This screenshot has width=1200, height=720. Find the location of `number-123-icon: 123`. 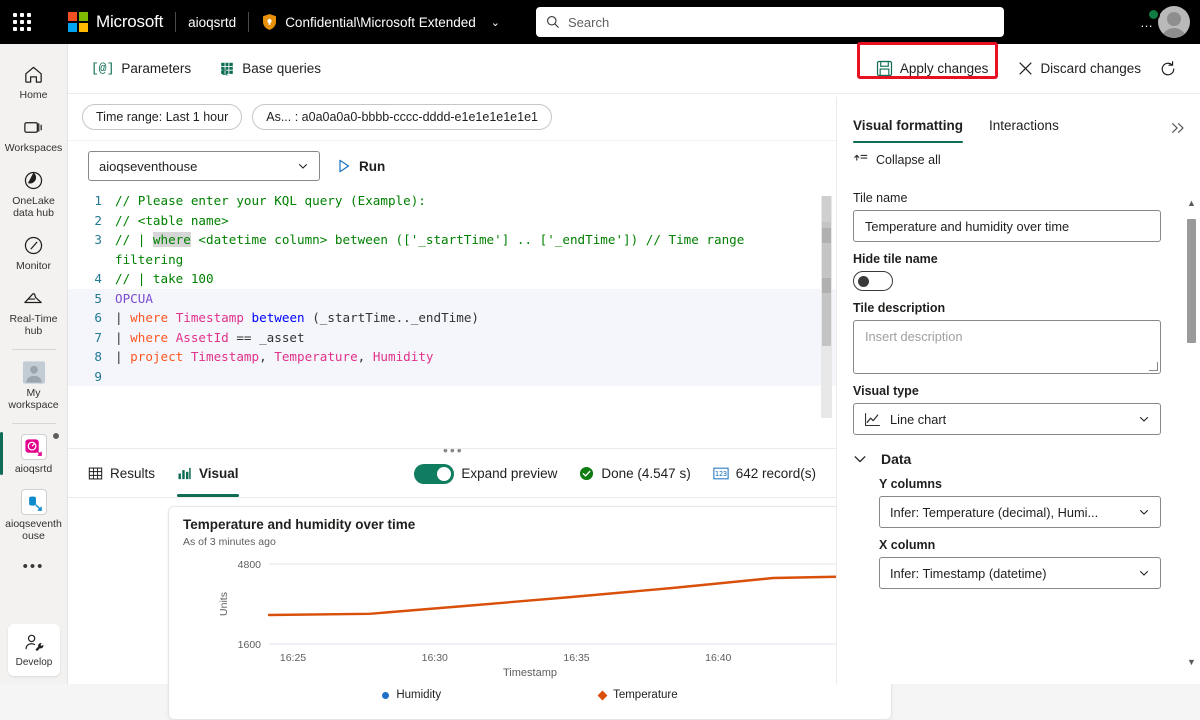

number-123-icon: 123 is located at coordinates (721, 473).